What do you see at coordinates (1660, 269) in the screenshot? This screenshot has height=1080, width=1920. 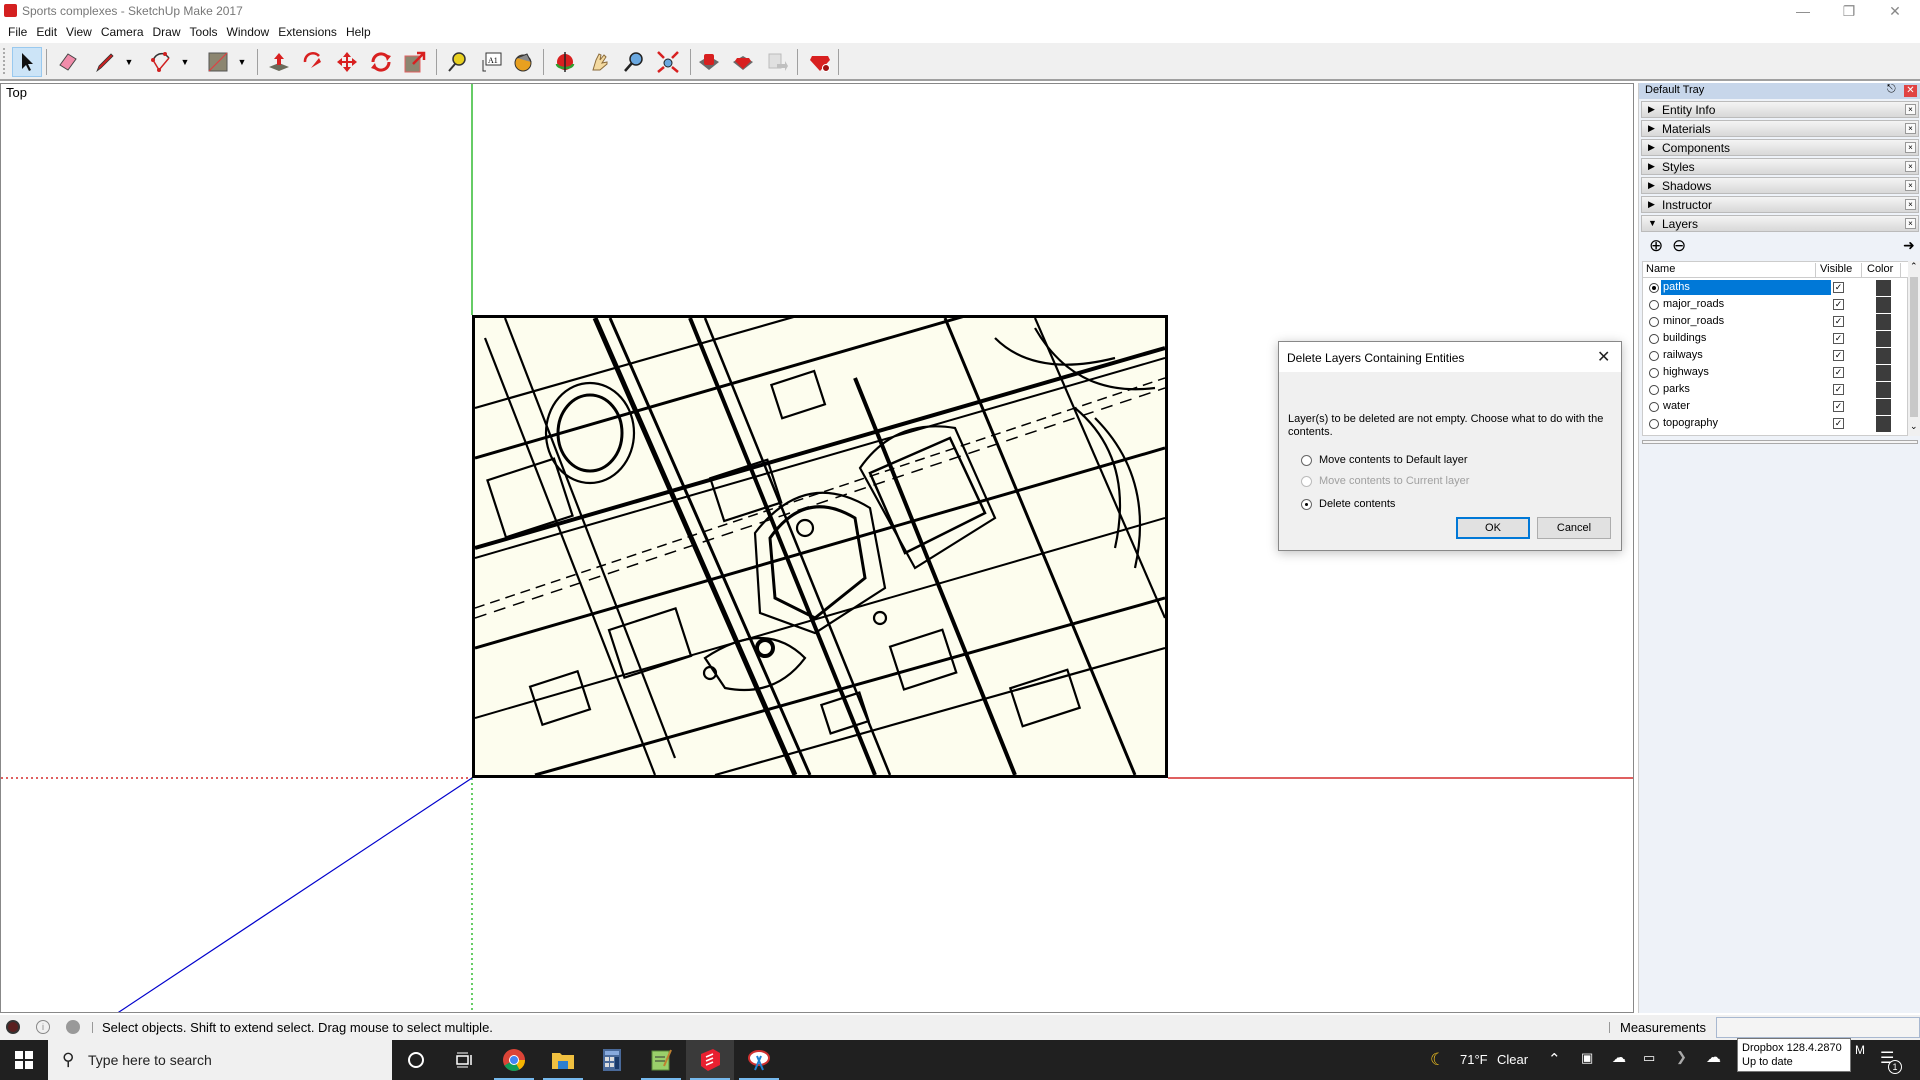 I see `column-name: Name` at bounding box center [1660, 269].